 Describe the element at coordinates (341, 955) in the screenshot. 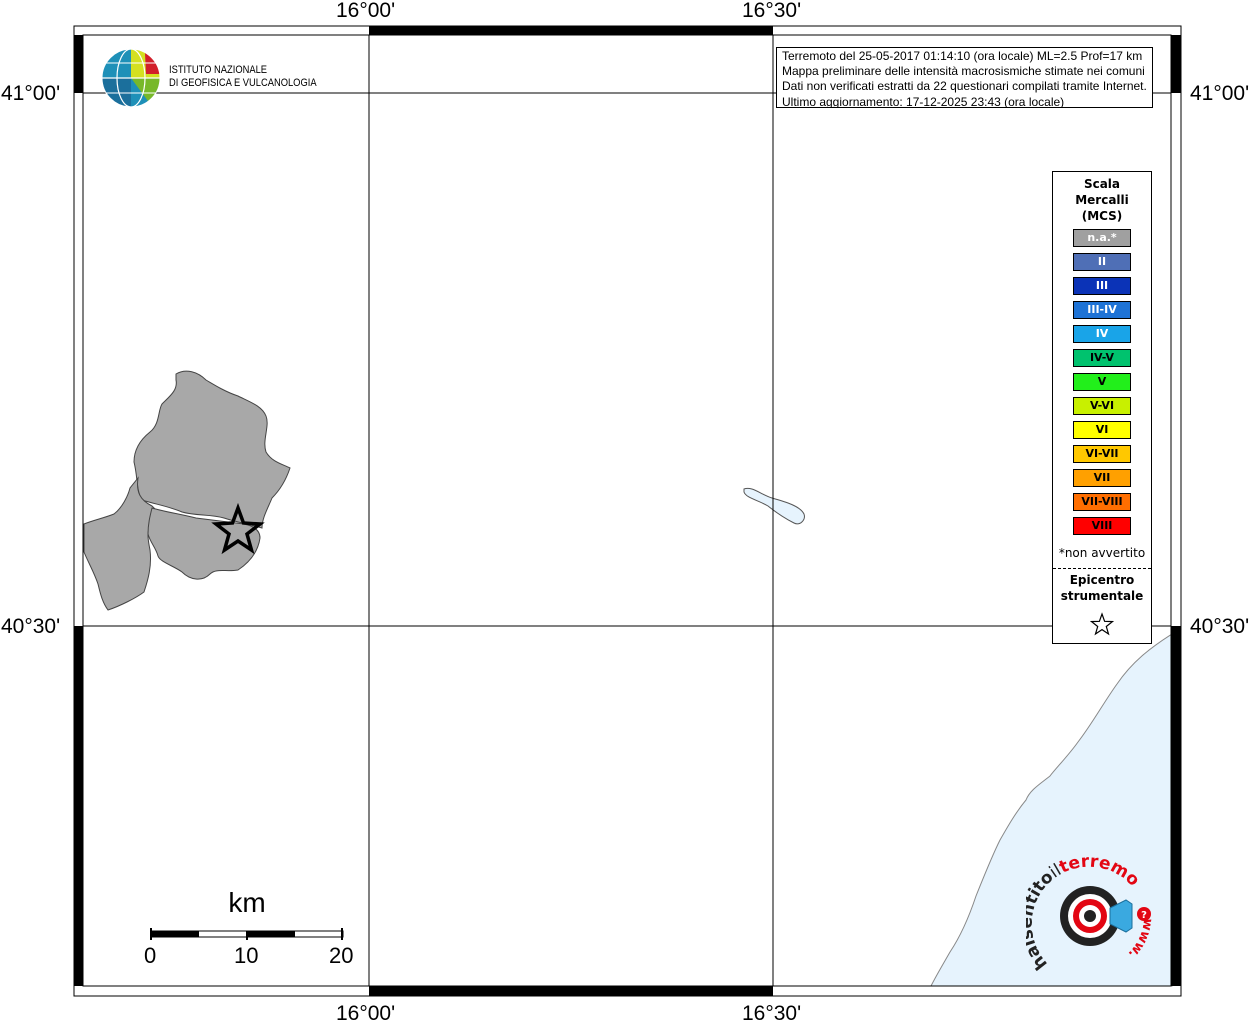

I see `scale-tick-20: 20` at that location.